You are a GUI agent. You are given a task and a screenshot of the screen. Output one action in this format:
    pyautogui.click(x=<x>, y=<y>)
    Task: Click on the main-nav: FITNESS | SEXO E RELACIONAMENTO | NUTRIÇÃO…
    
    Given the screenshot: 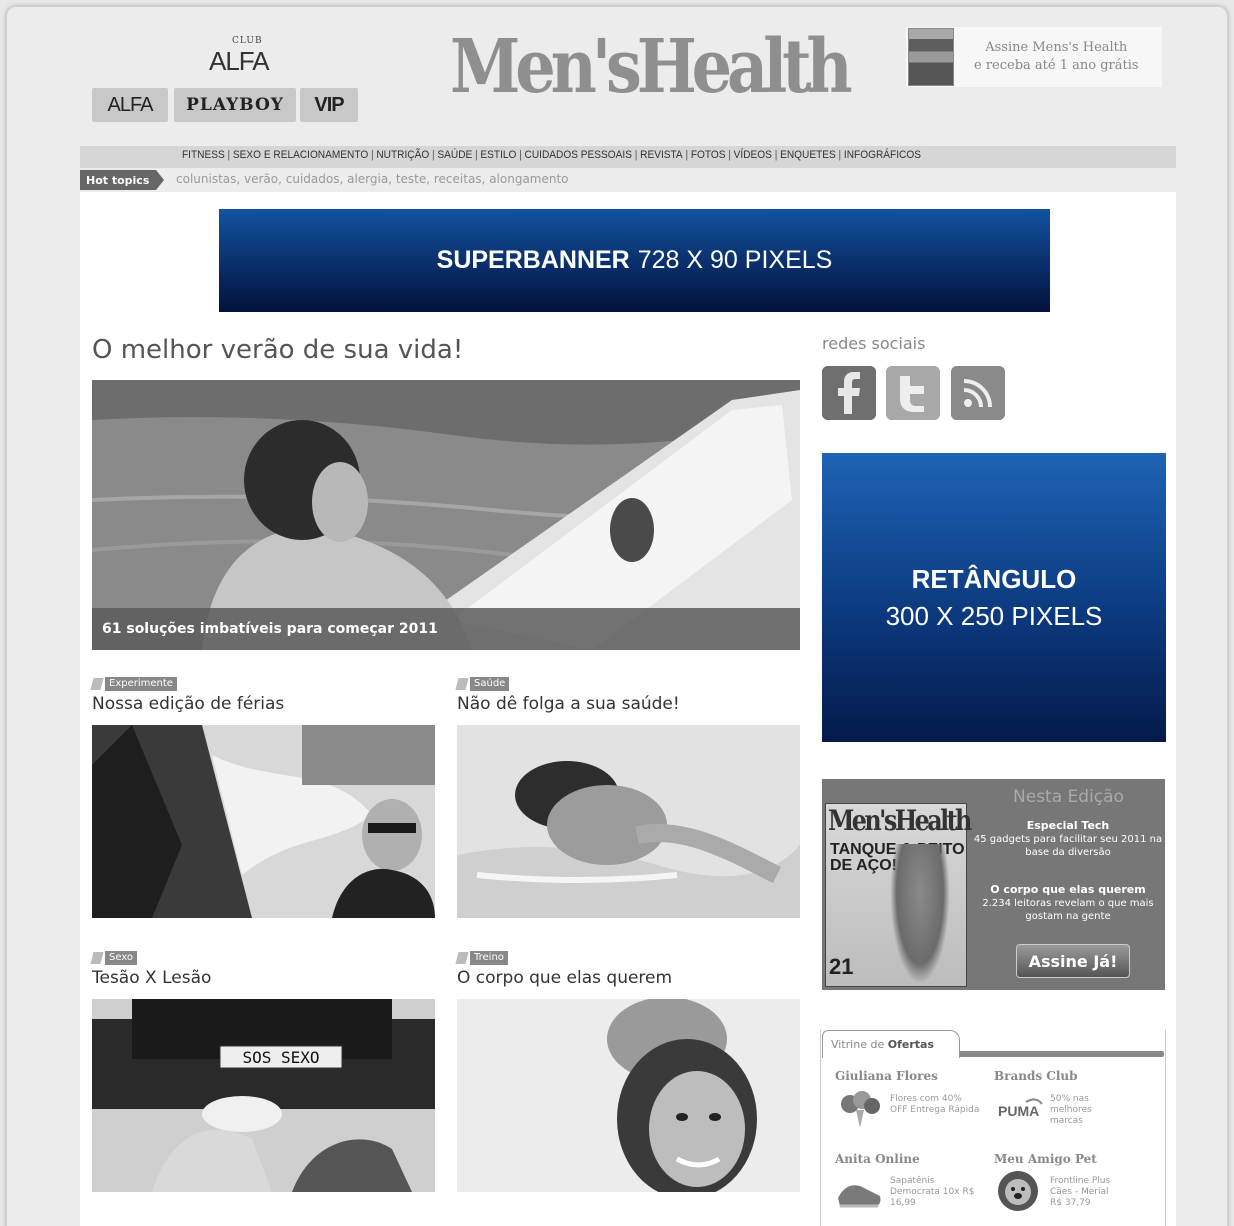 What is the action you would take?
    pyautogui.click(x=628, y=157)
    